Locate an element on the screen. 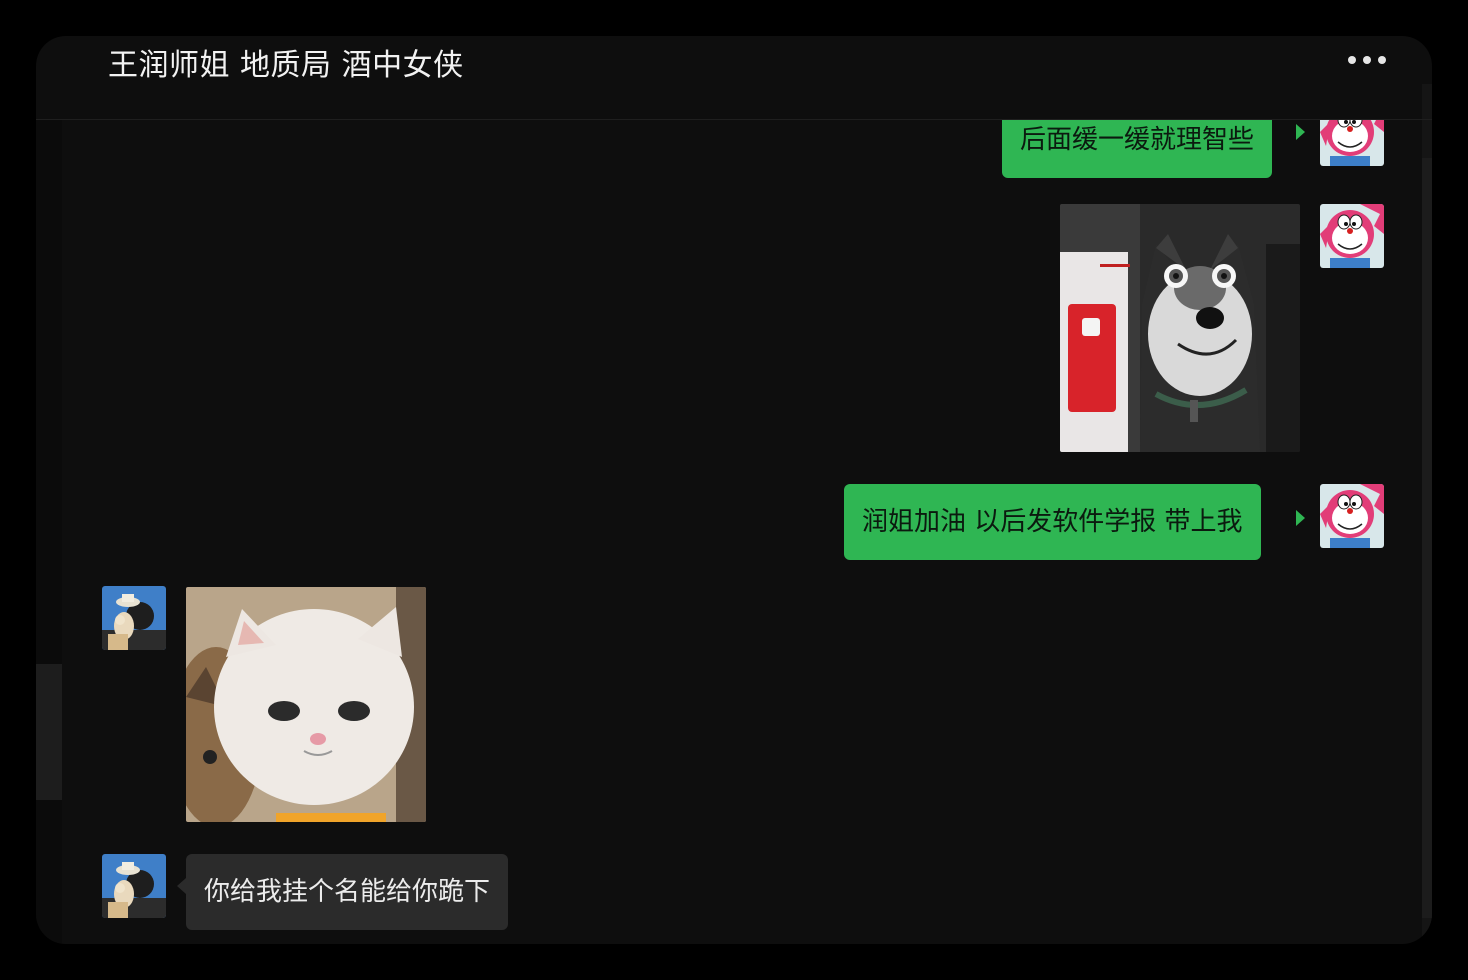 The image size is (1468, 980). message-text: 你给我挂个名能给你跪下 is located at coordinates (347, 892).